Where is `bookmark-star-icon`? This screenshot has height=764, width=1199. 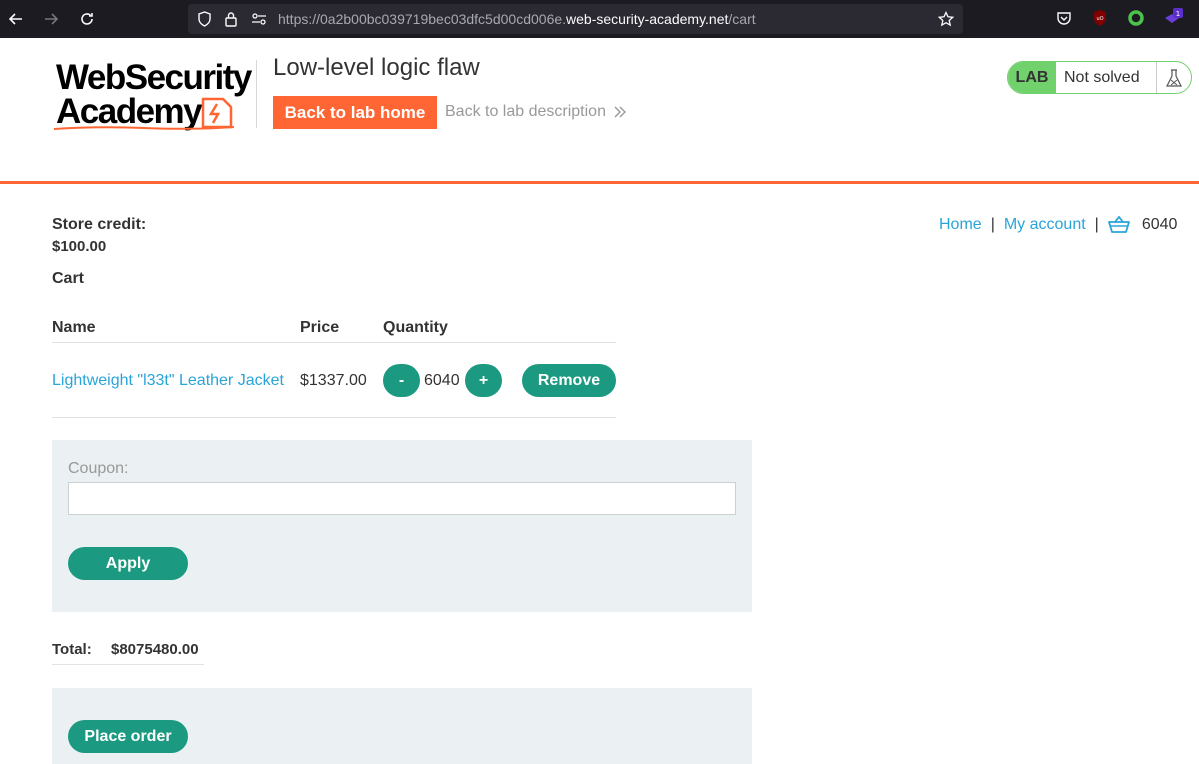
bookmark-star-icon is located at coordinates (946, 19).